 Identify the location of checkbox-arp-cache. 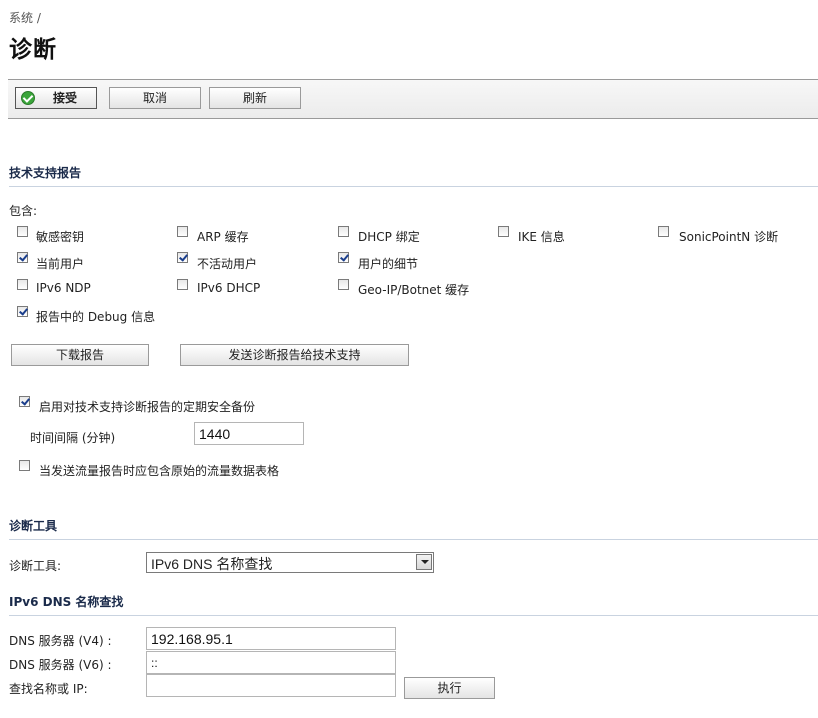
(182, 231).